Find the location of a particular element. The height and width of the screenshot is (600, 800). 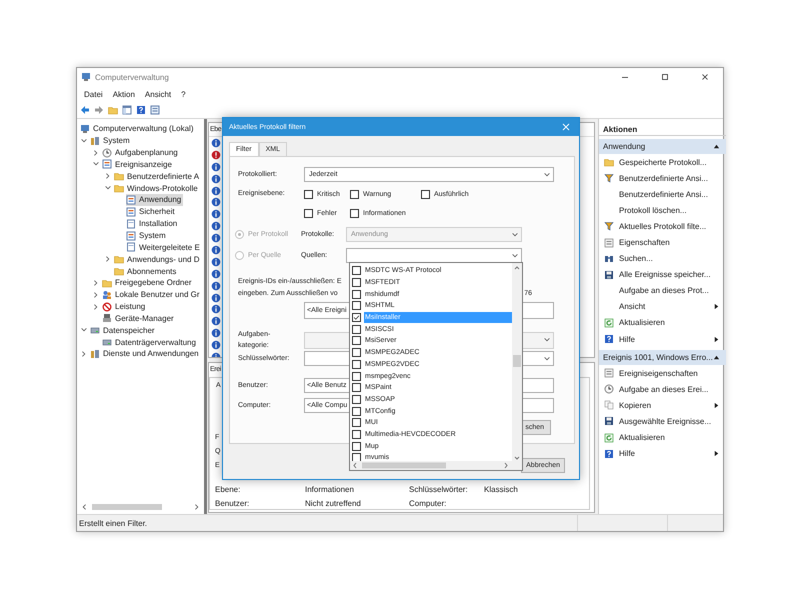

tree-item: Geräte-Manager is located at coordinates (139, 318).